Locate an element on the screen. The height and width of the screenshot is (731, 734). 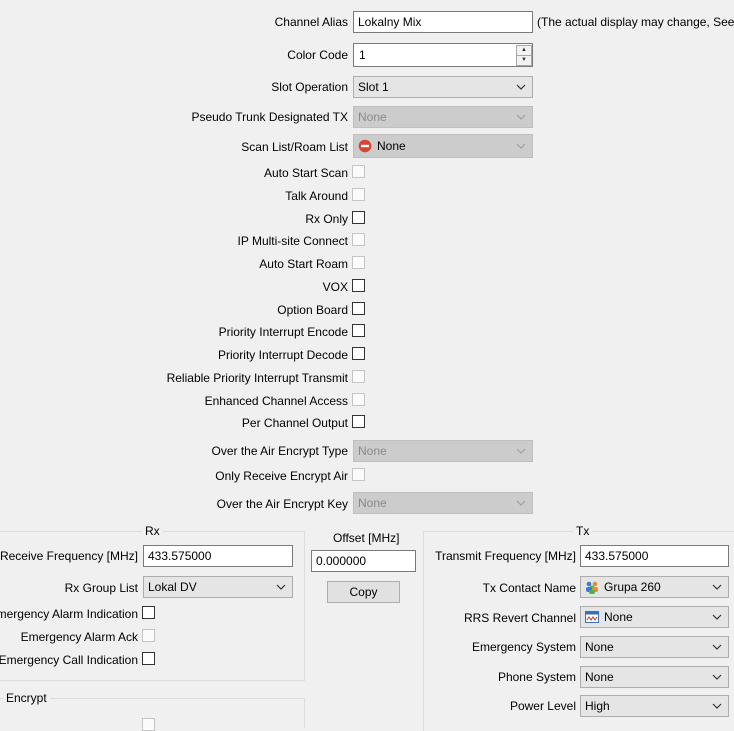
encrypt-checkbox is located at coordinates (148, 724).